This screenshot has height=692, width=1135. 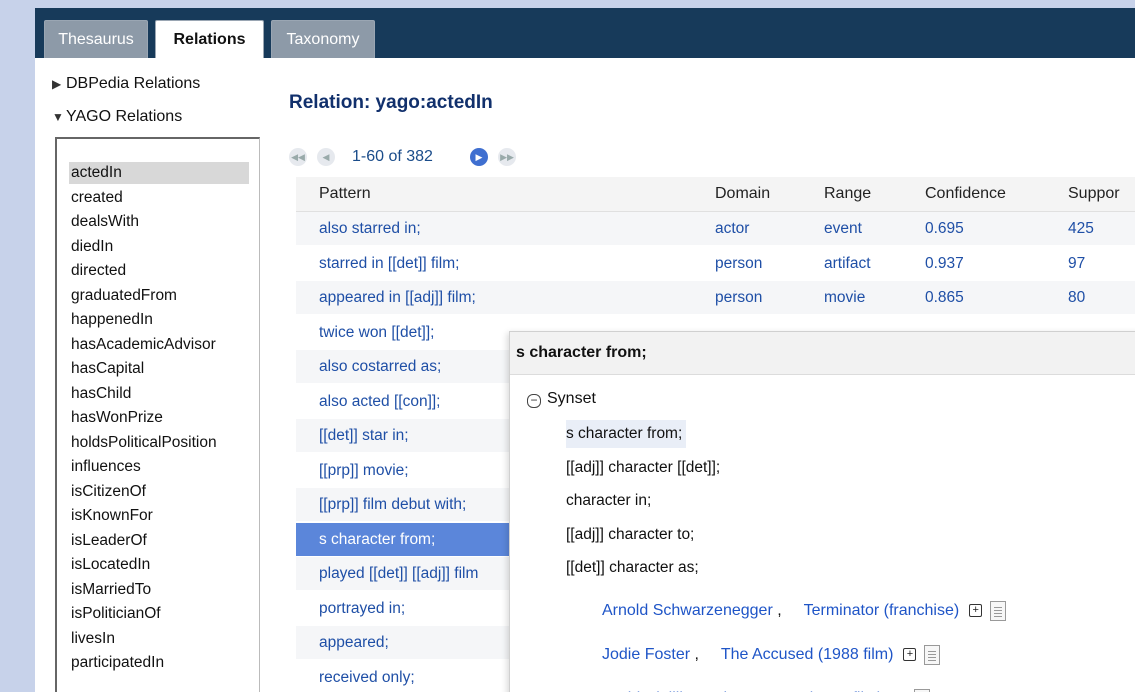 I want to click on list-item: holdsPoliticalPosition, so click(x=159, y=443).